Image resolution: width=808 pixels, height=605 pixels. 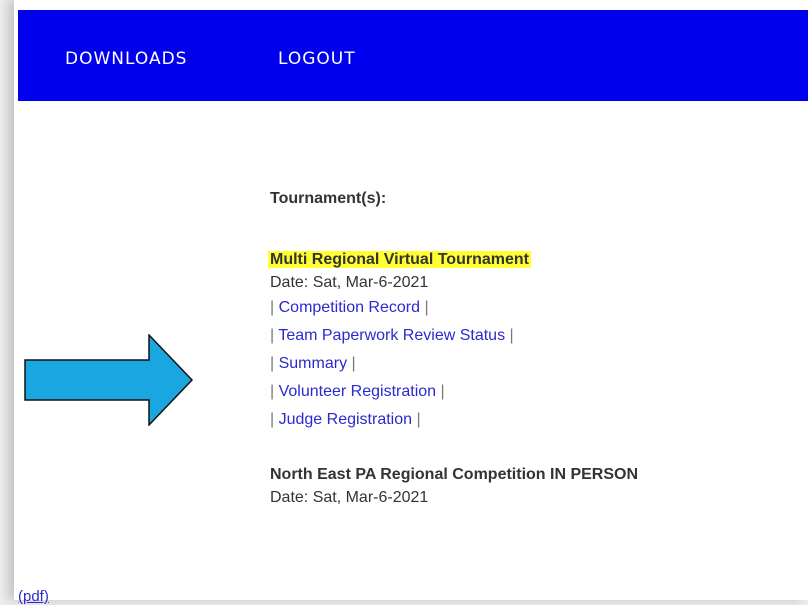 I want to click on pdf-link: (pdf), so click(x=33, y=596).